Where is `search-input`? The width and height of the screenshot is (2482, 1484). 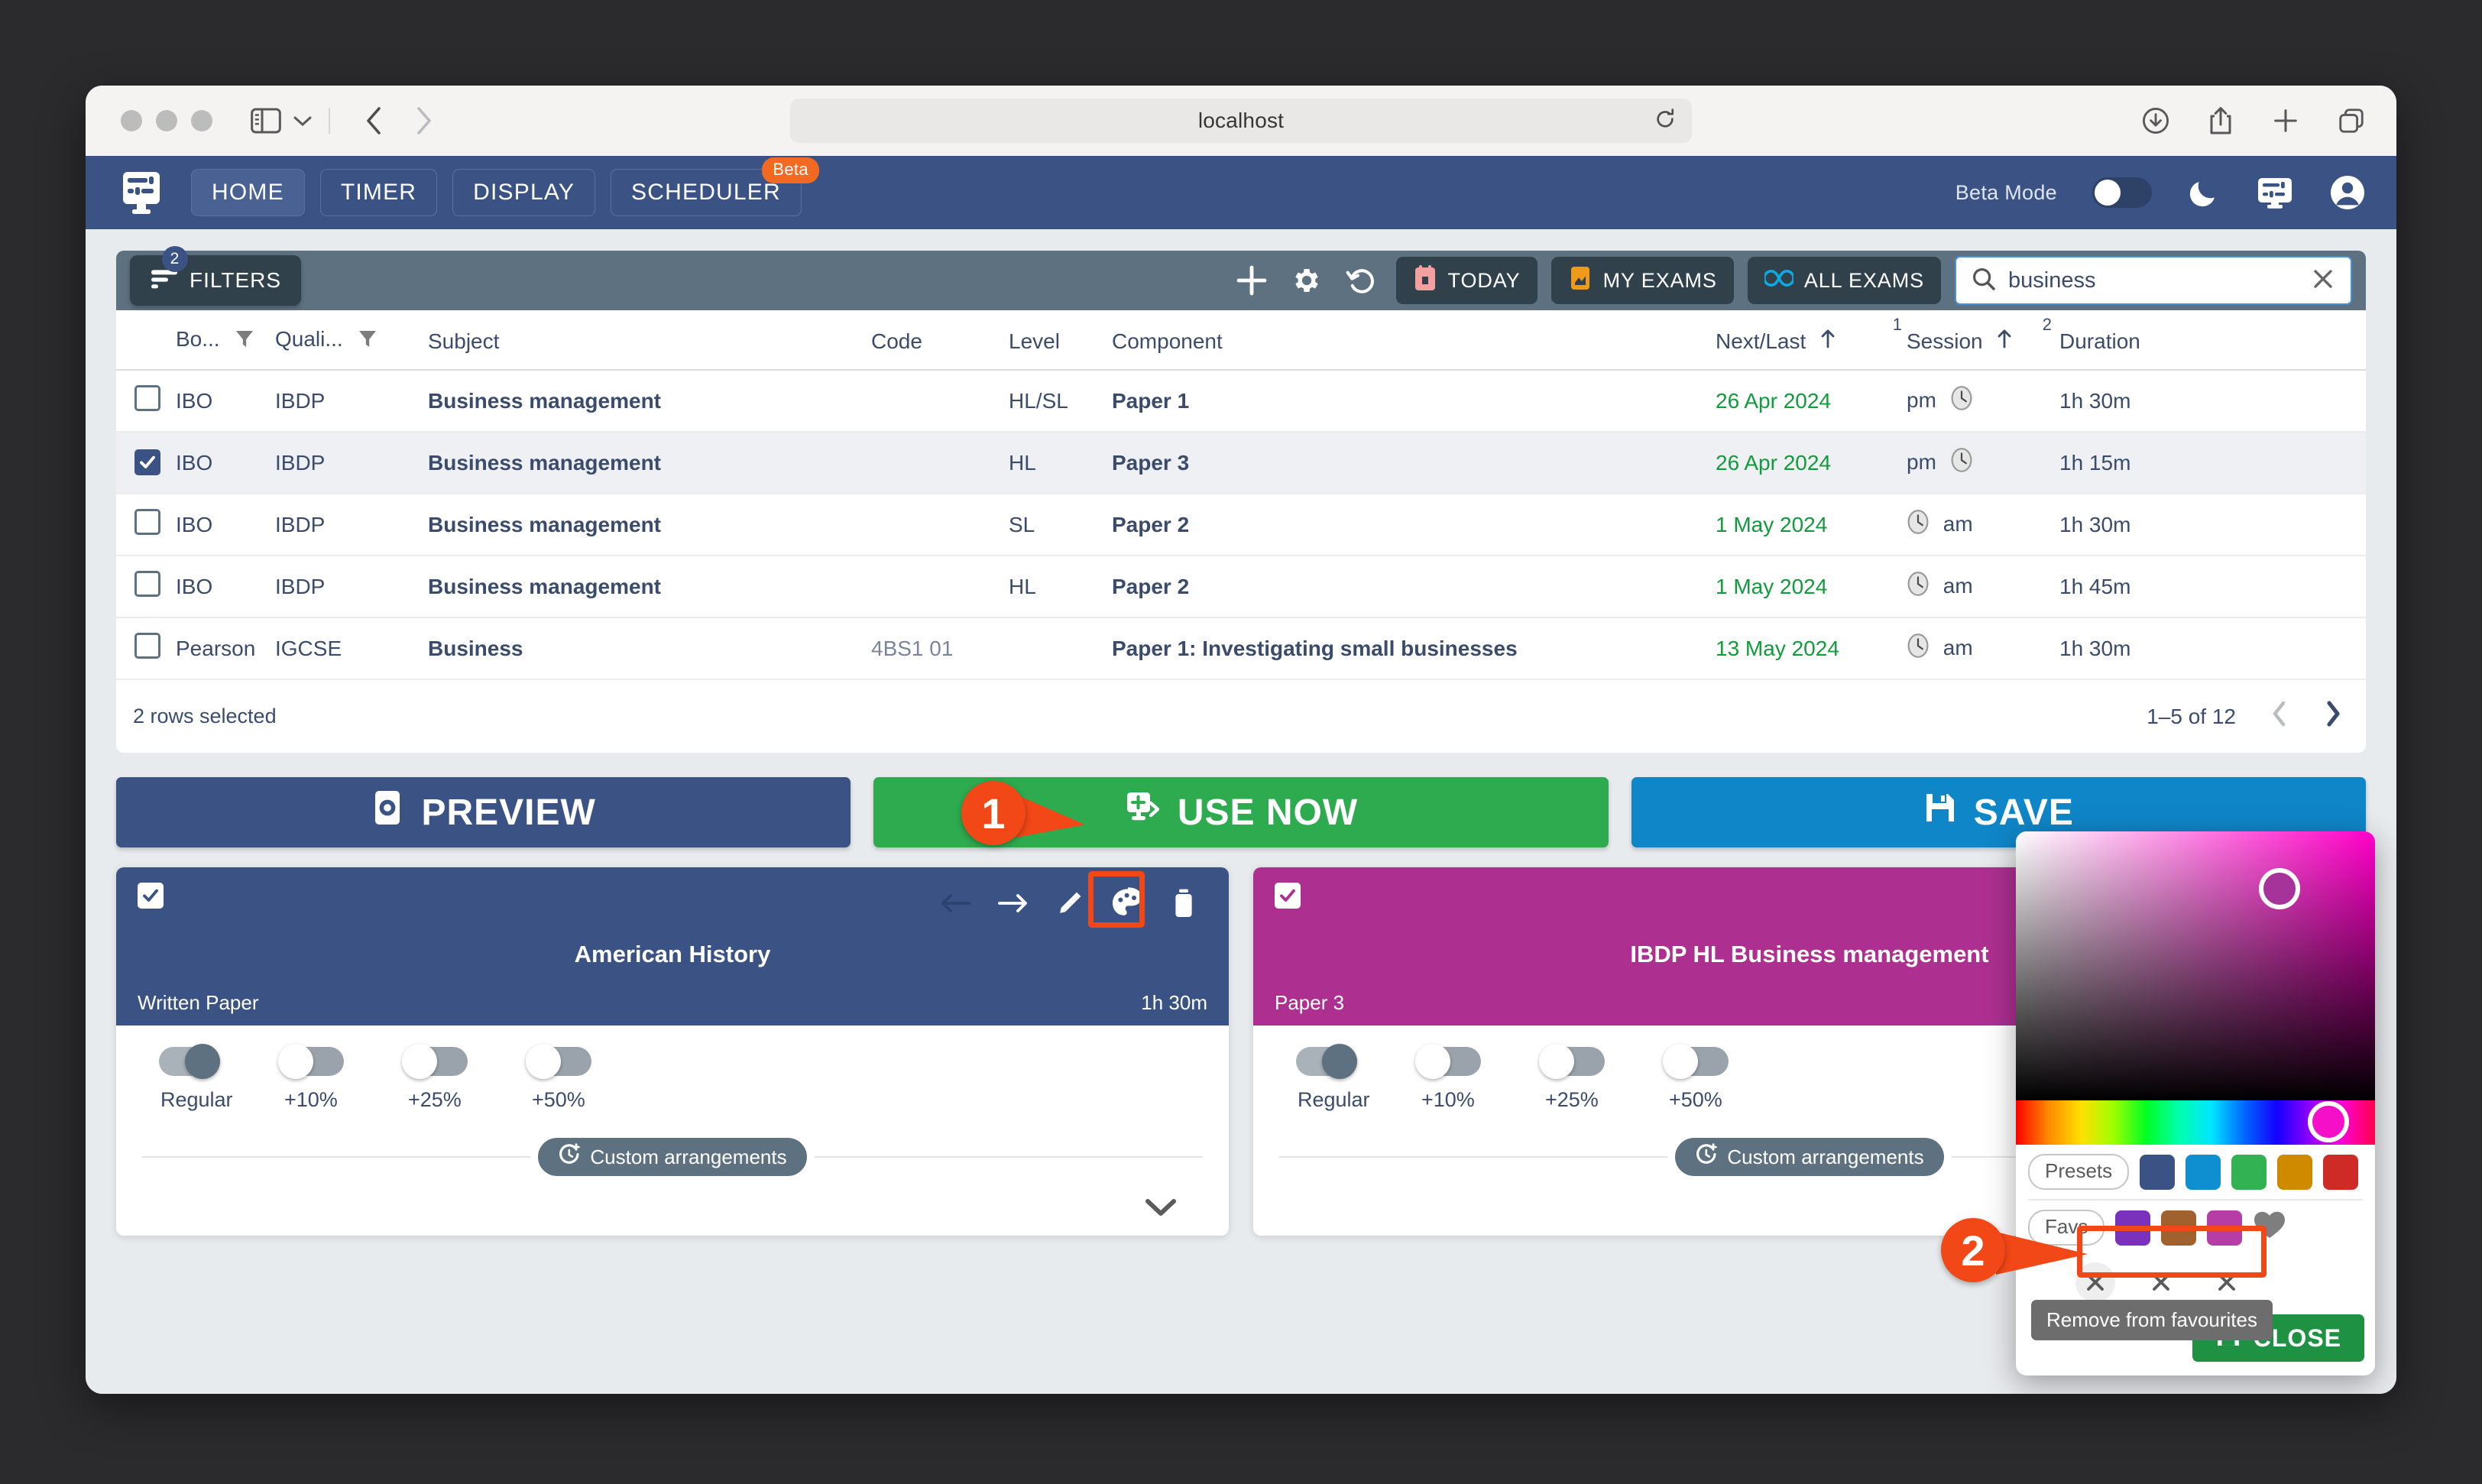 search-input is located at coordinates (2153, 280).